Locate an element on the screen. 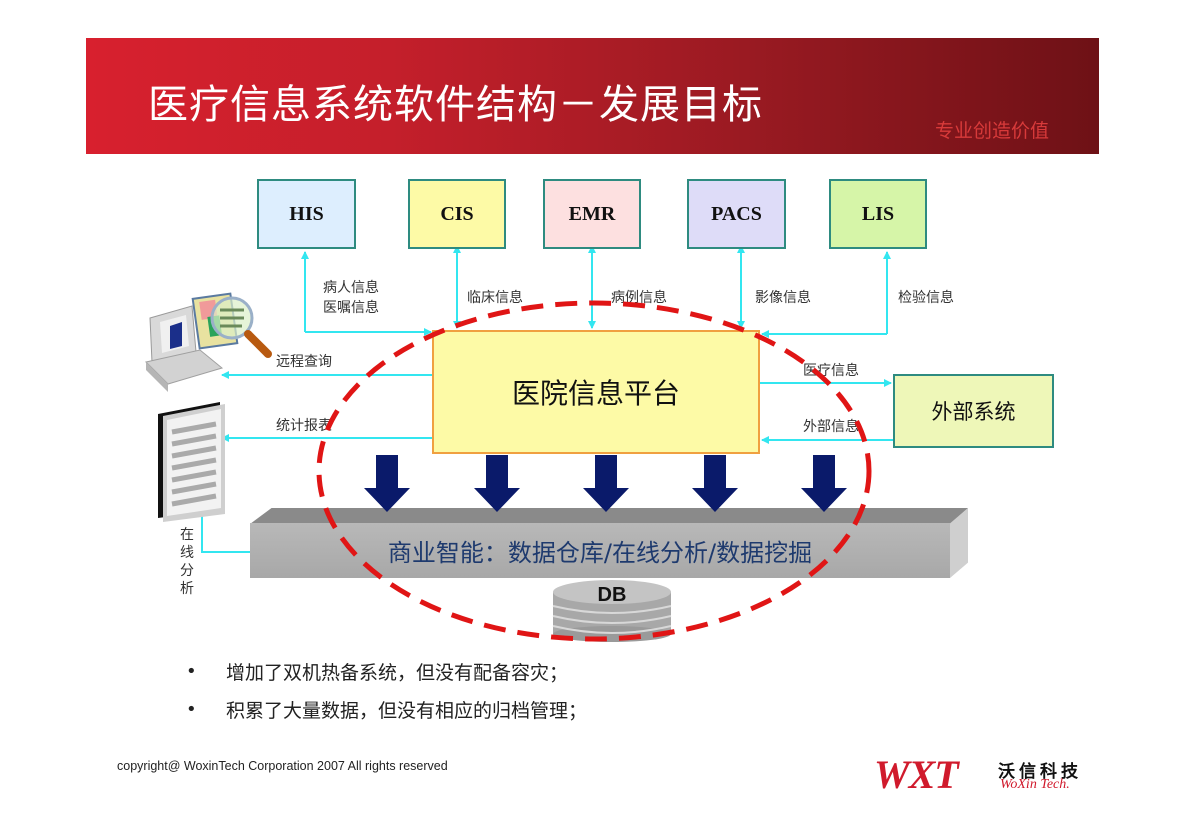 Image resolution: width=1184 pixels, height=836 pixels. company-logo-mark: WXT is located at coordinates (916, 774).